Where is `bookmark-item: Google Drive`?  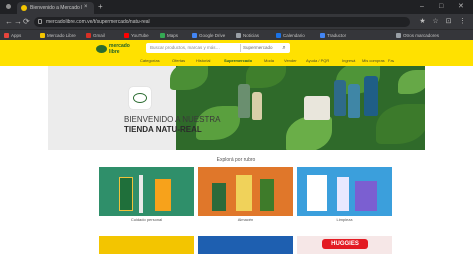 bookmark-item: Google Drive is located at coordinates (212, 35).